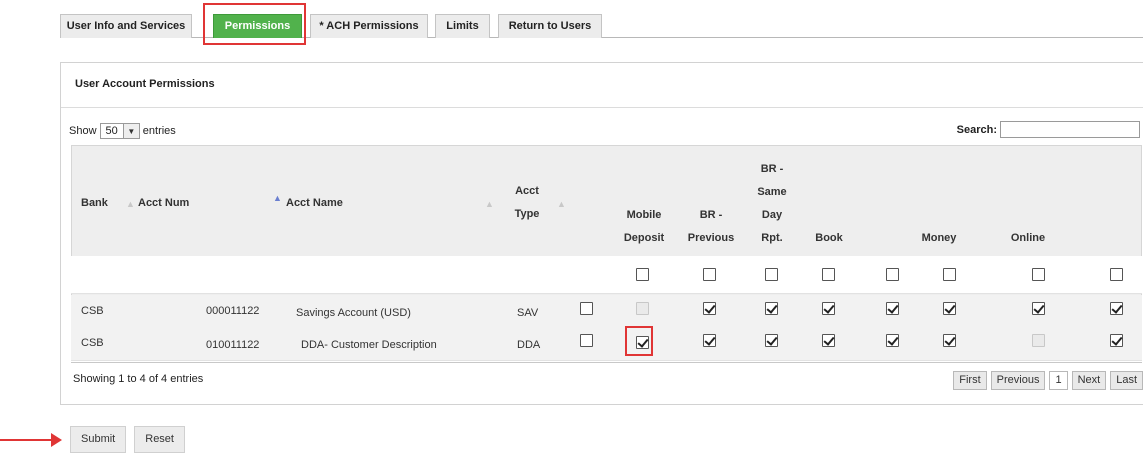  I want to click on sort-ascending-icon: ▲, so click(277, 198).